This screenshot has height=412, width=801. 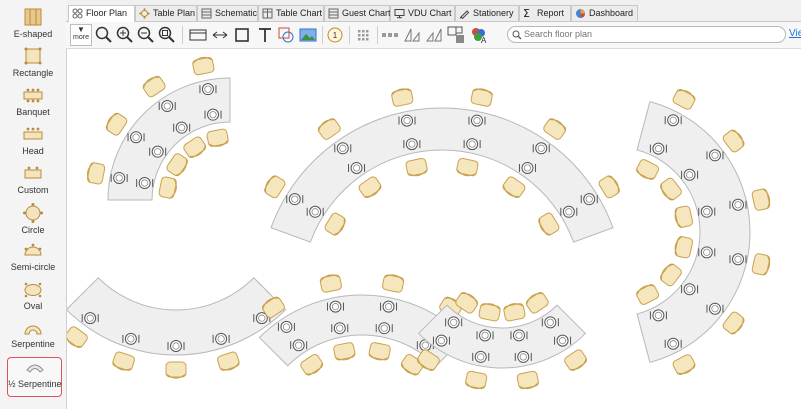 I want to click on palette-item-oval: Oval, so click(x=33, y=299).